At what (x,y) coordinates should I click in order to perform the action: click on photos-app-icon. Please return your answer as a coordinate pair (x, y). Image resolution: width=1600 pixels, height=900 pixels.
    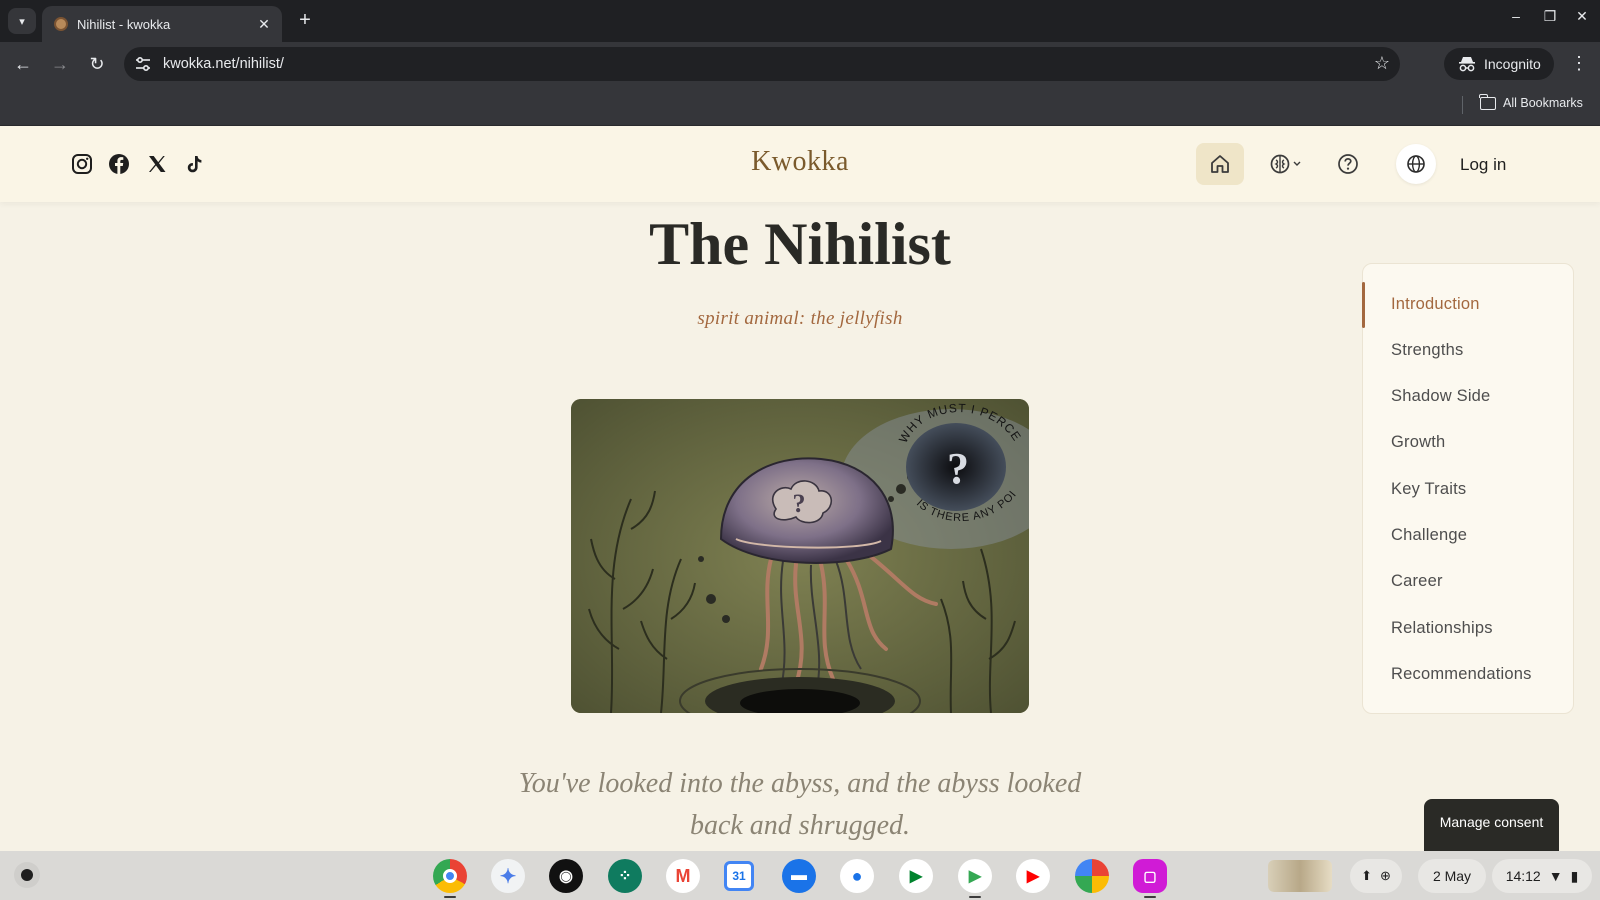
    Looking at the image, I should click on (1092, 876).